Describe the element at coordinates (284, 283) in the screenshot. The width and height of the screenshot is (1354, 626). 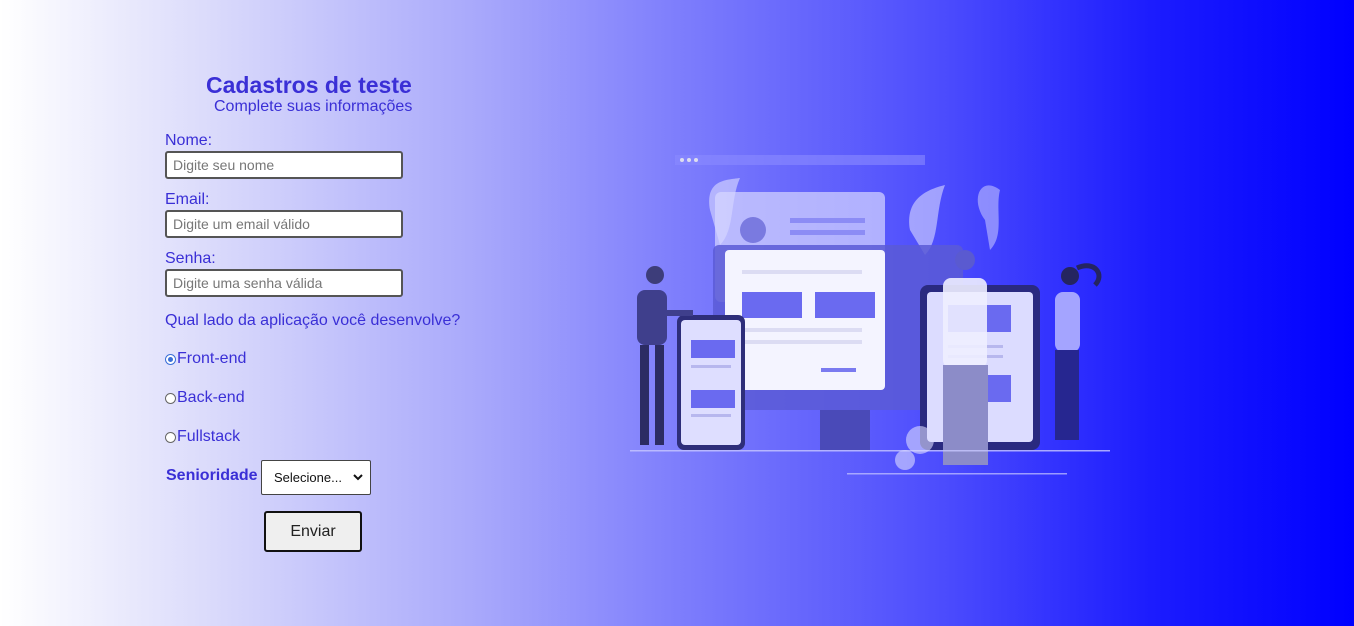
I see `password-input` at that location.